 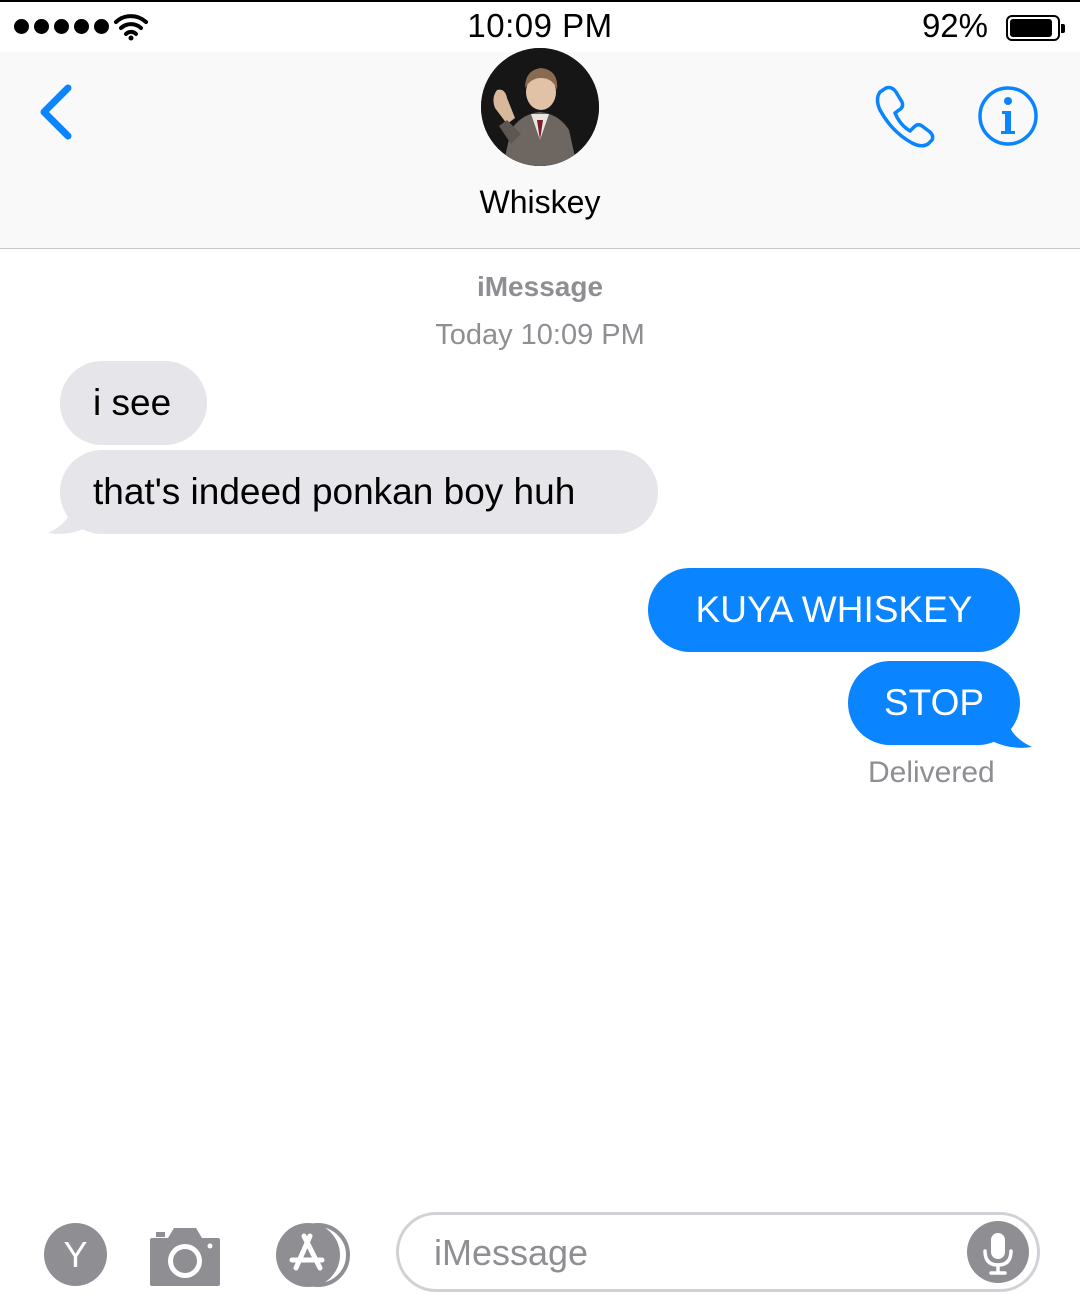 I want to click on app-store-icon, so click(x=313, y=1255).